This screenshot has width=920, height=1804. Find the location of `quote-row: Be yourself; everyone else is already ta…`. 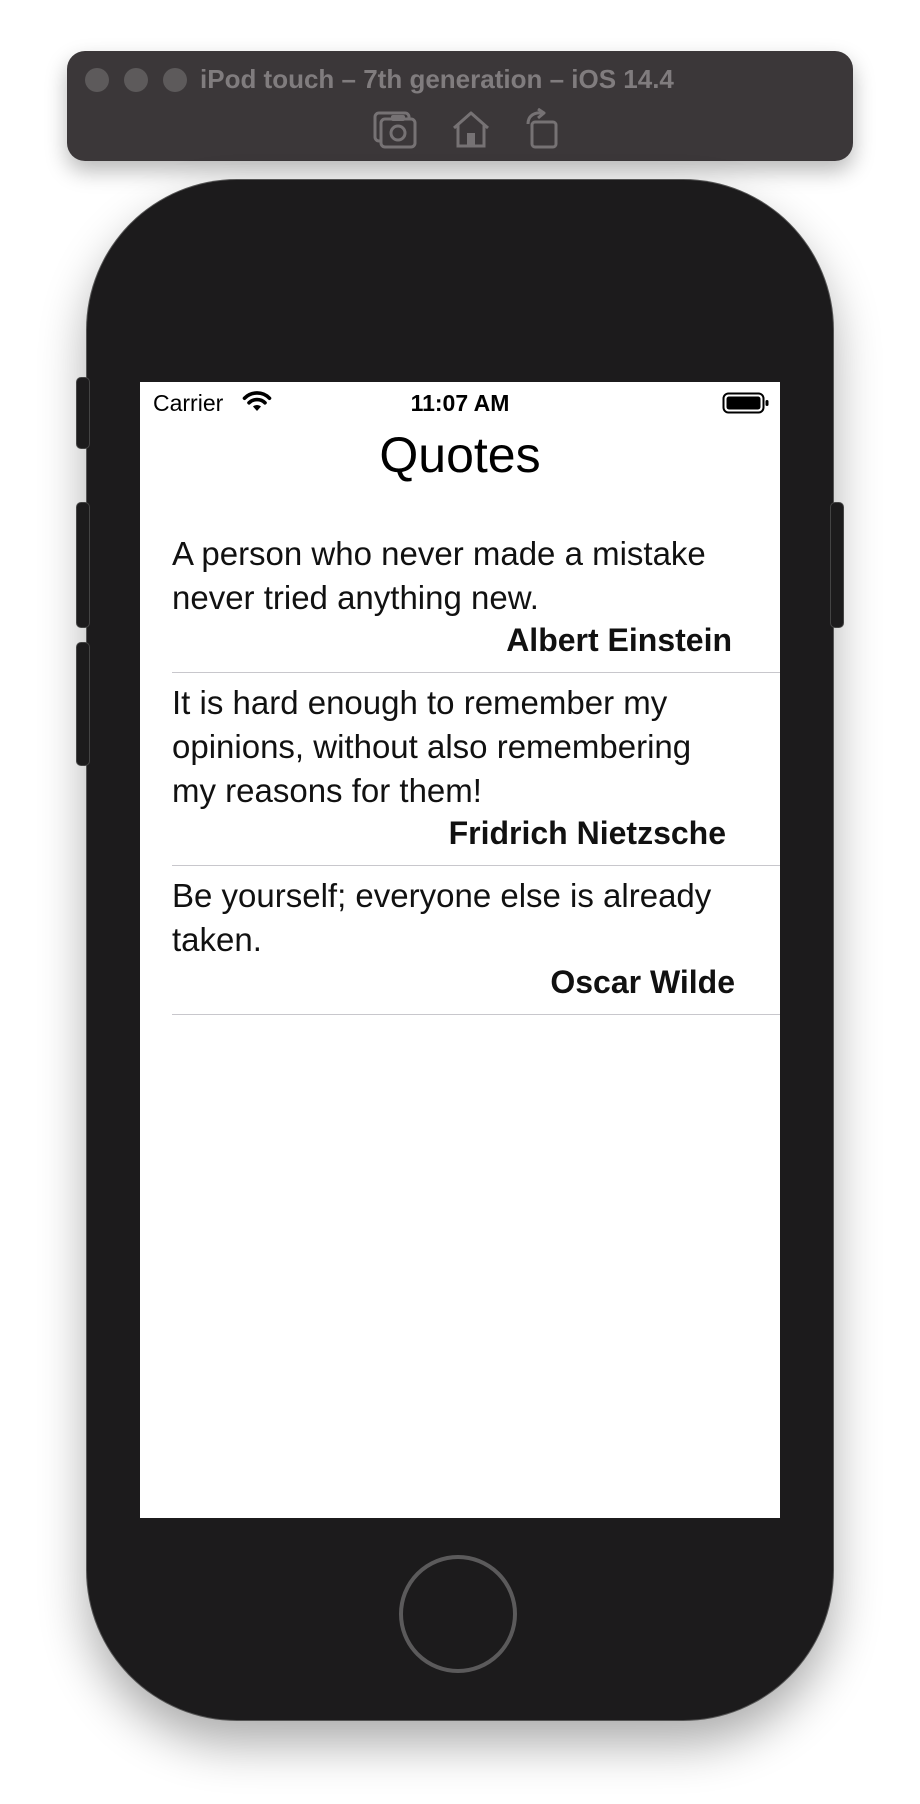

quote-row: Be yourself; everyone else is already ta… is located at coordinates (476, 940).